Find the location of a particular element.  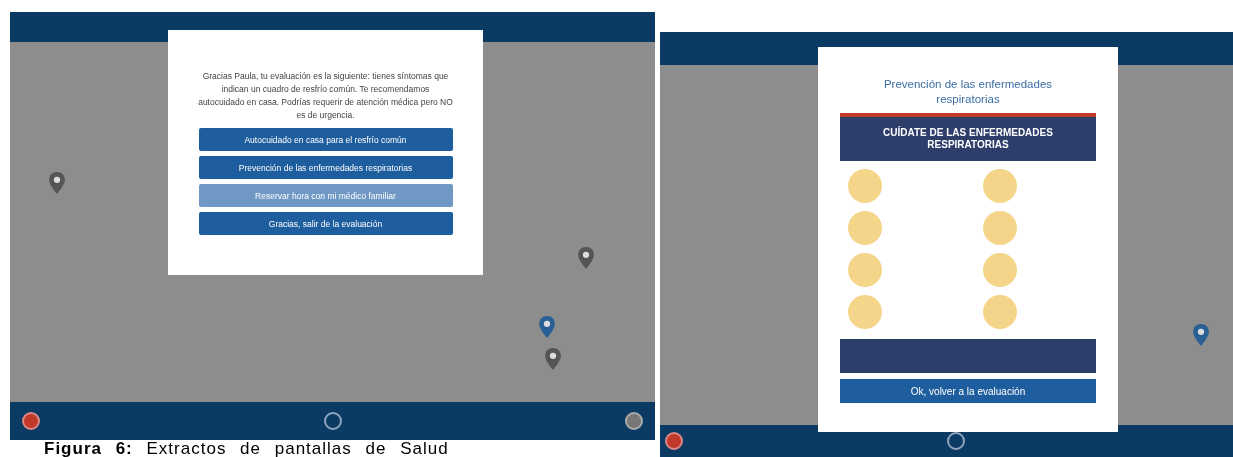

evaluation-message: Gracias Paula, tu evaluación es la siguiente: tienes síntomas que indican un cuadro de resfrío común. Te recomendamos autocuidado en casa. Podrías requerir de atención médica pero NO es de urgencia. is located at coordinates (325, 96).